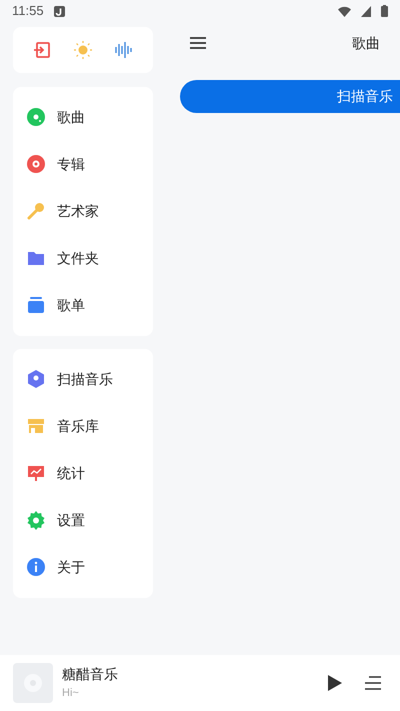 This screenshot has height=711, width=400. Describe the element at coordinates (124, 50) in the screenshot. I see `sound-wave-icon` at that location.